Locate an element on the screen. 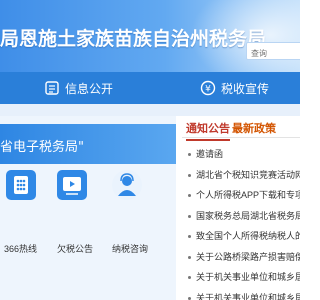 Image resolution: width=320 pixels, height=300 pixels. news-item: 湖北省个税知识竞赛活动网络 is located at coordinates (241, 175).